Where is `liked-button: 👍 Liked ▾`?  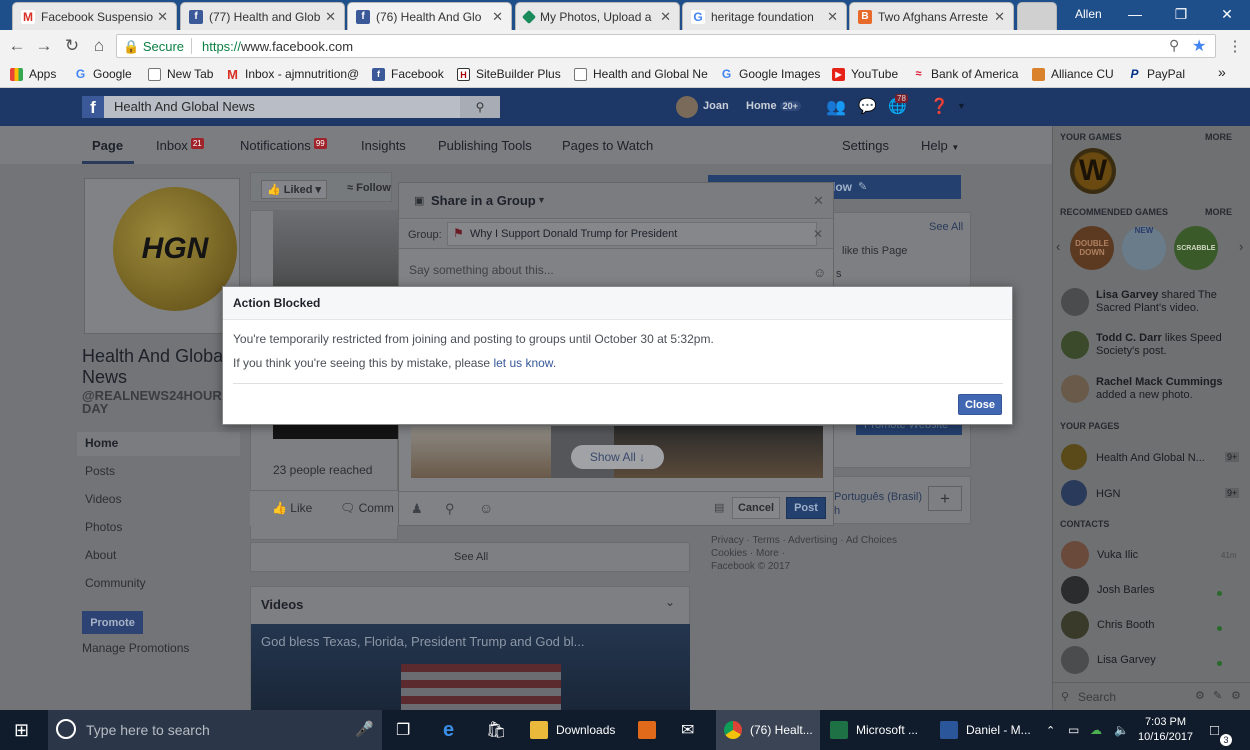
liked-button: 👍 Liked ▾ is located at coordinates (294, 189).